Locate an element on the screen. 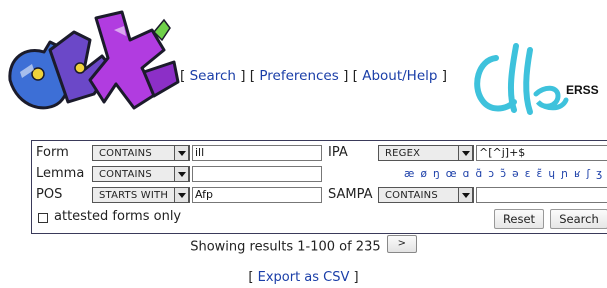 The width and height of the screenshot is (607, 288). pos-operator-select: STARTS WITH is located at coordinates (141, 195).